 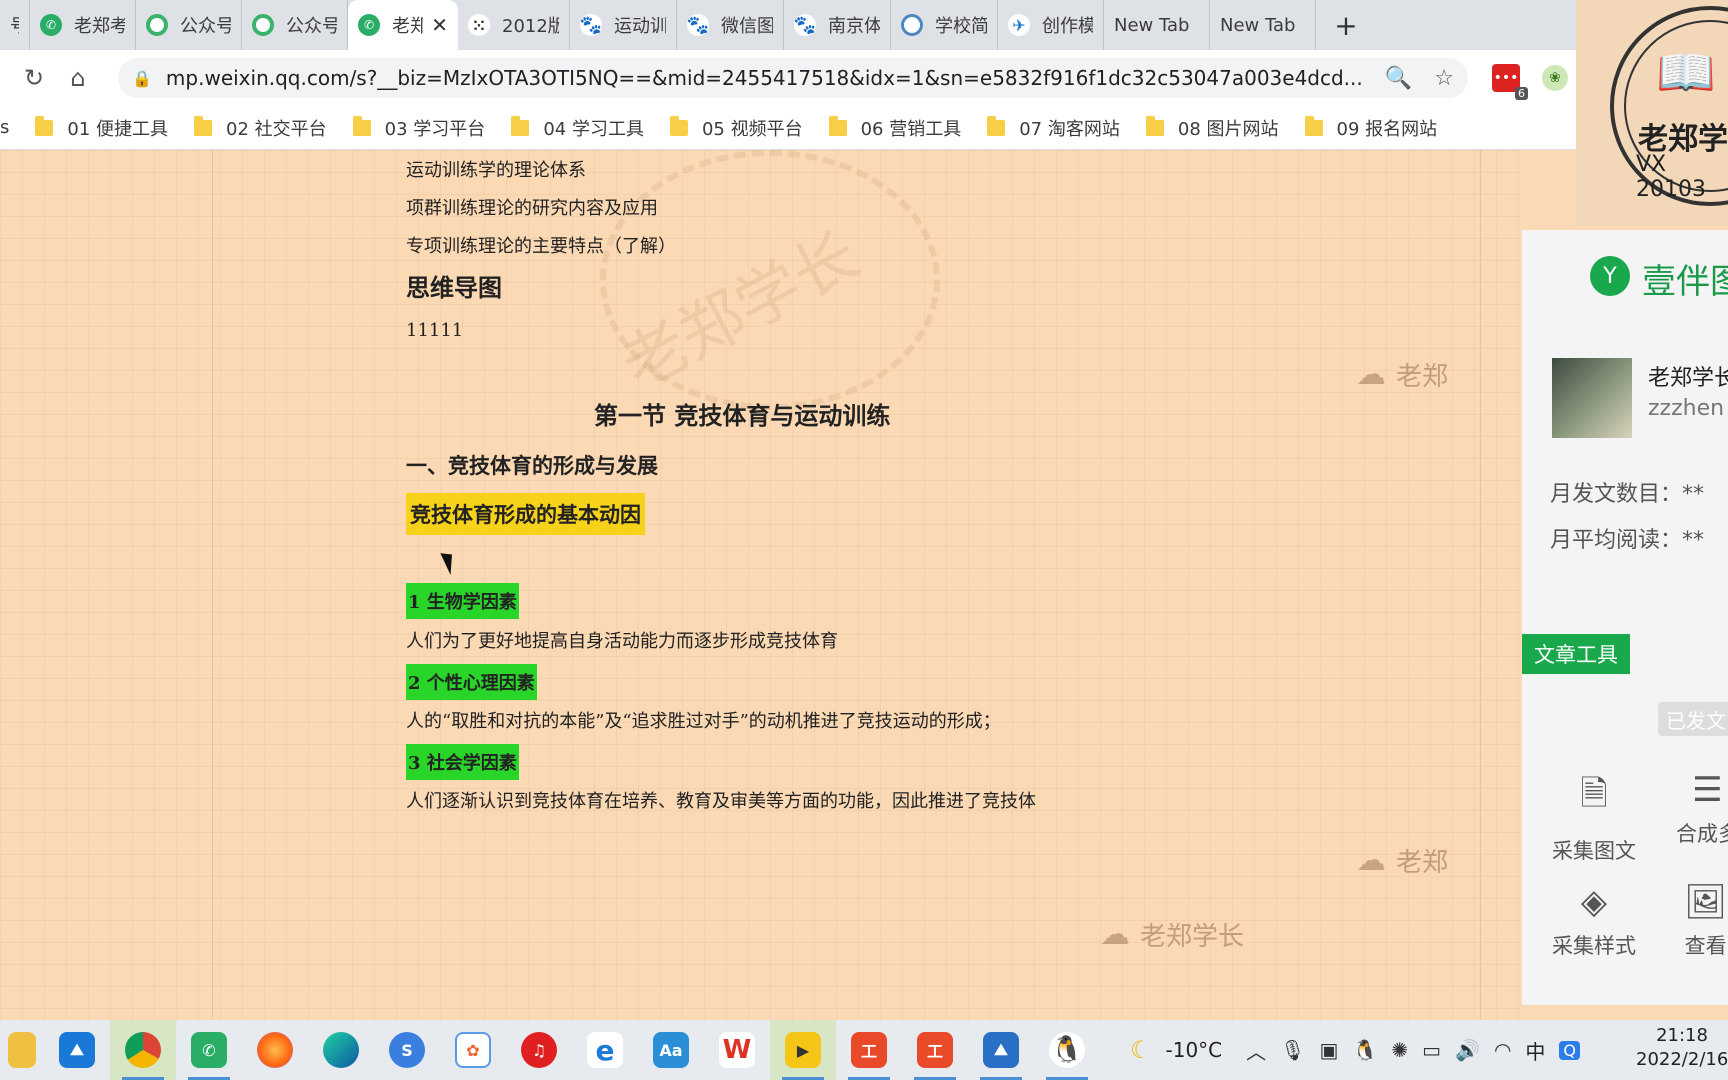 I want to click on netease-music-icon: ♫, so click(x=539, y=1050).